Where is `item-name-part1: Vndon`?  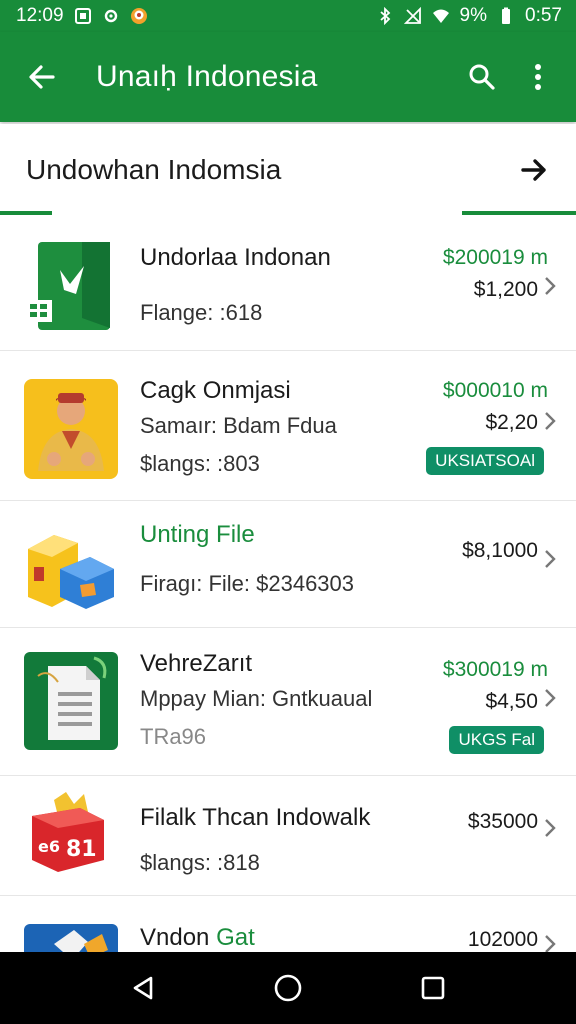
item-name-part1: Vndon is located at coordinates (175, 937).